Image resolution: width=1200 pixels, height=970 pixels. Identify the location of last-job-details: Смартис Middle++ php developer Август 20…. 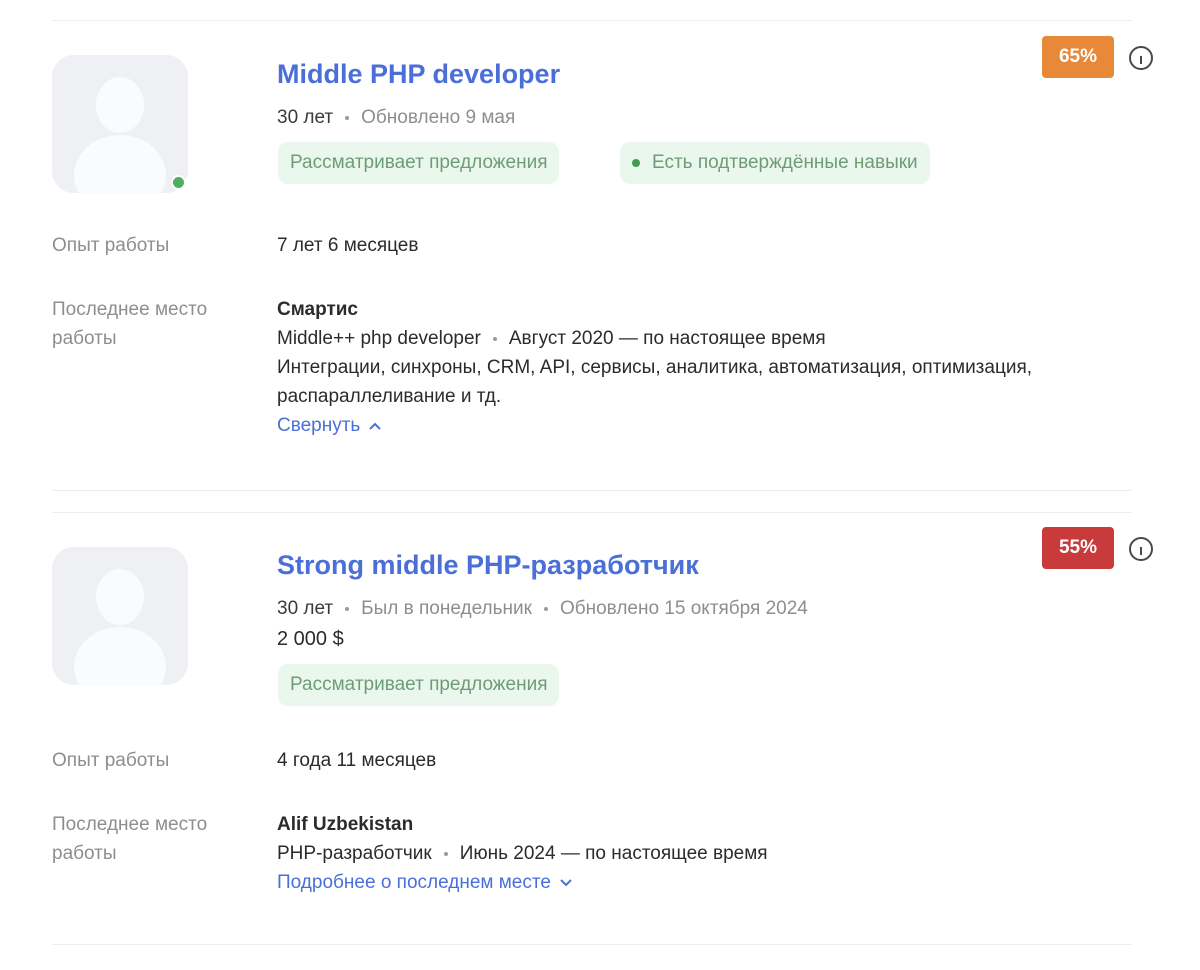
(657, 367).